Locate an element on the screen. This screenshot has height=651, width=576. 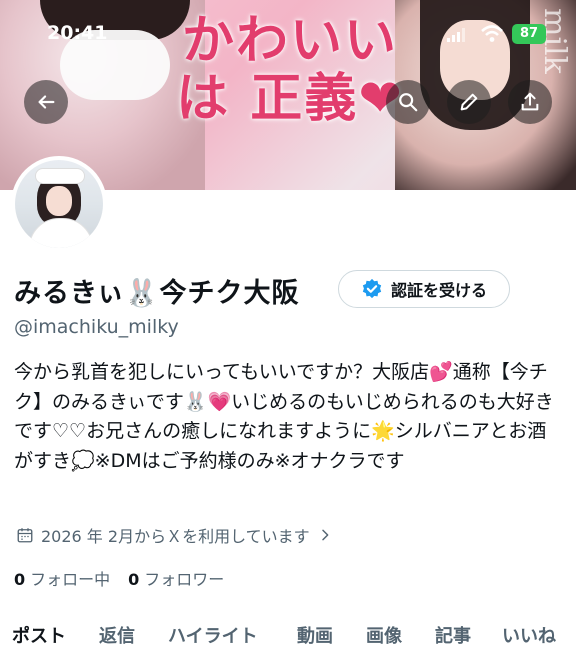
avatar-image is located at coordinates (59, 204).